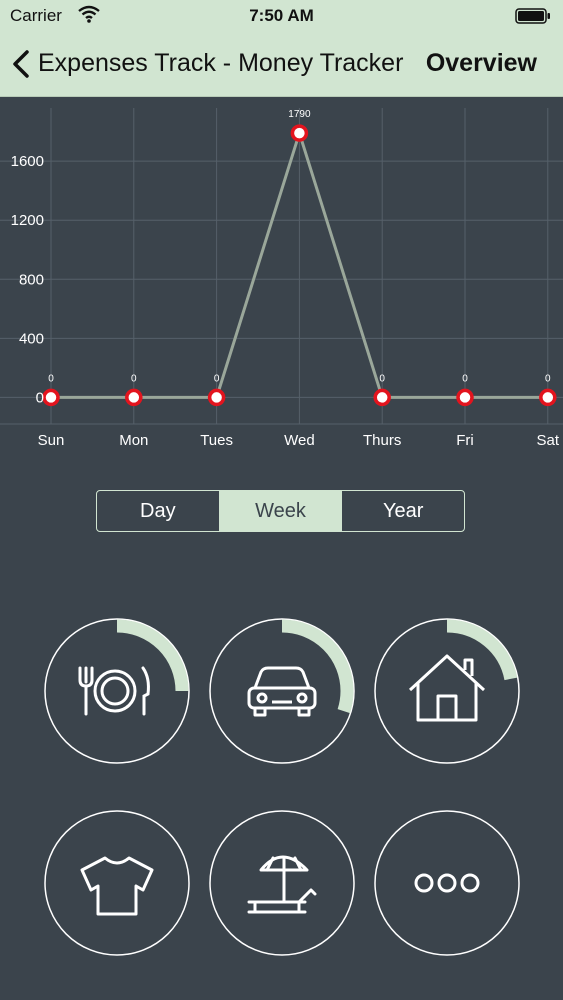 Image resolution: width=563 pixels, height=1000 pixels. I want to click on period-segmented-control: Day Week Year, so click(280, 511).